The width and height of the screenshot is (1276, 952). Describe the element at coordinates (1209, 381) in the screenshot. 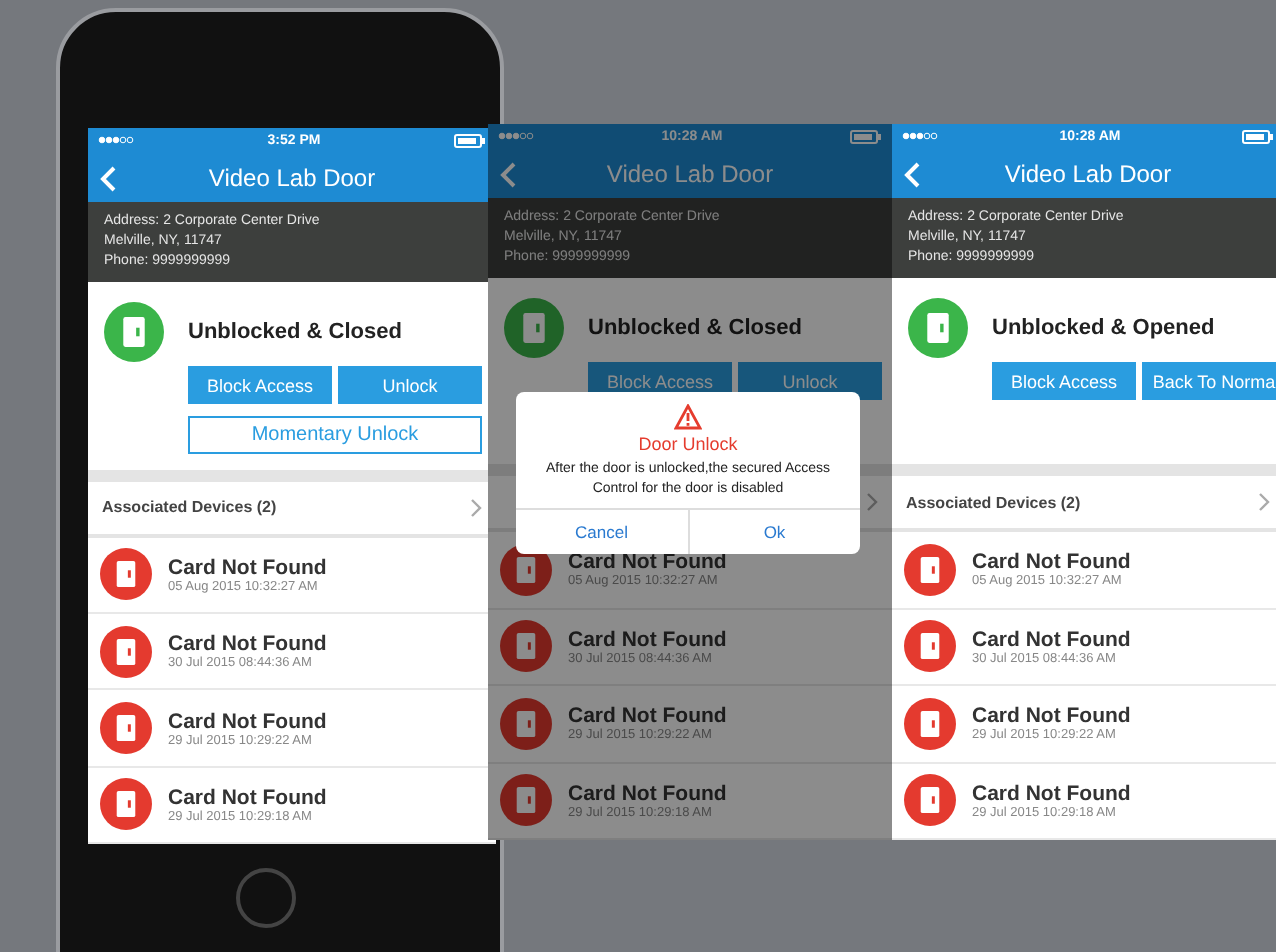

I see `action-button: Back To Norma` at that location.